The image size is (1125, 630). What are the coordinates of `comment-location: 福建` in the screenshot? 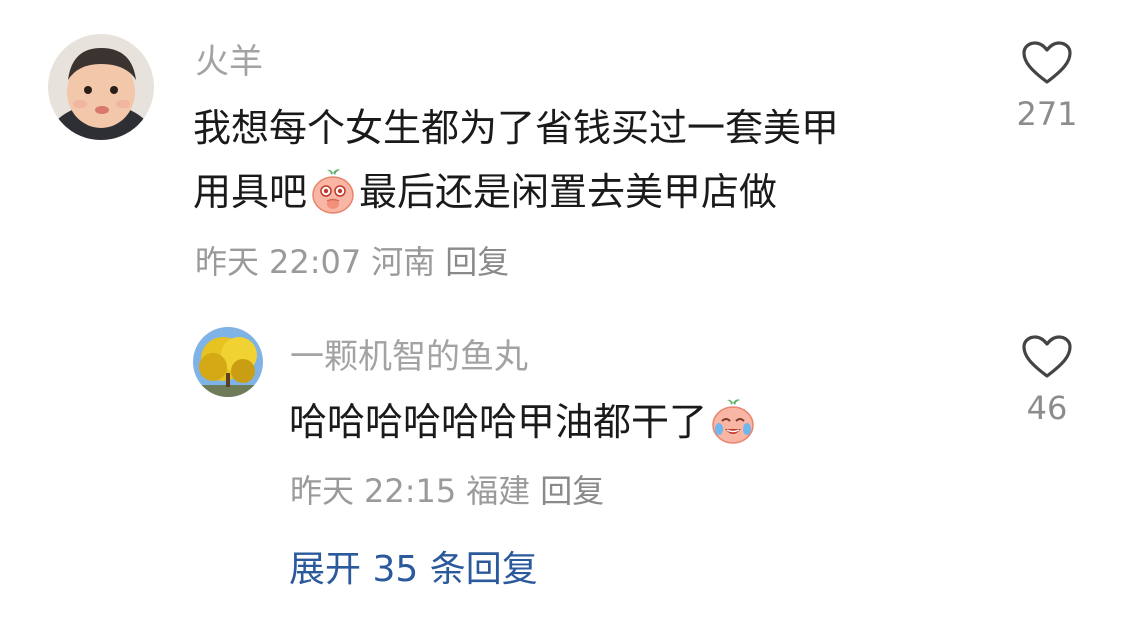 It's located at (498, 491).